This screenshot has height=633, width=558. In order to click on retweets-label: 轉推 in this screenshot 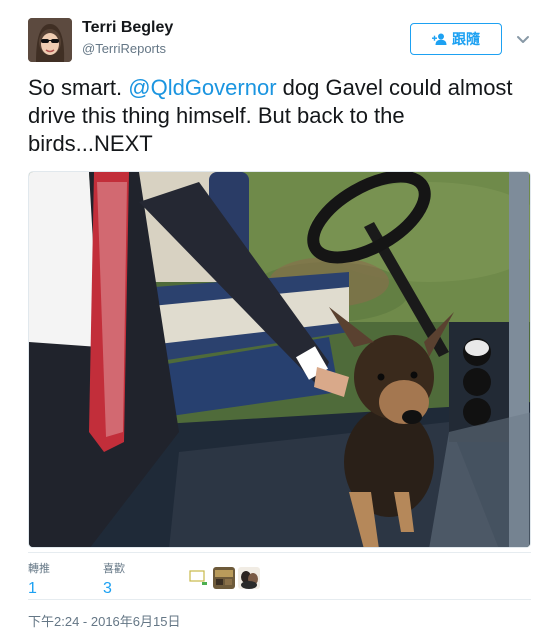, I will do `click(39, 569)`.